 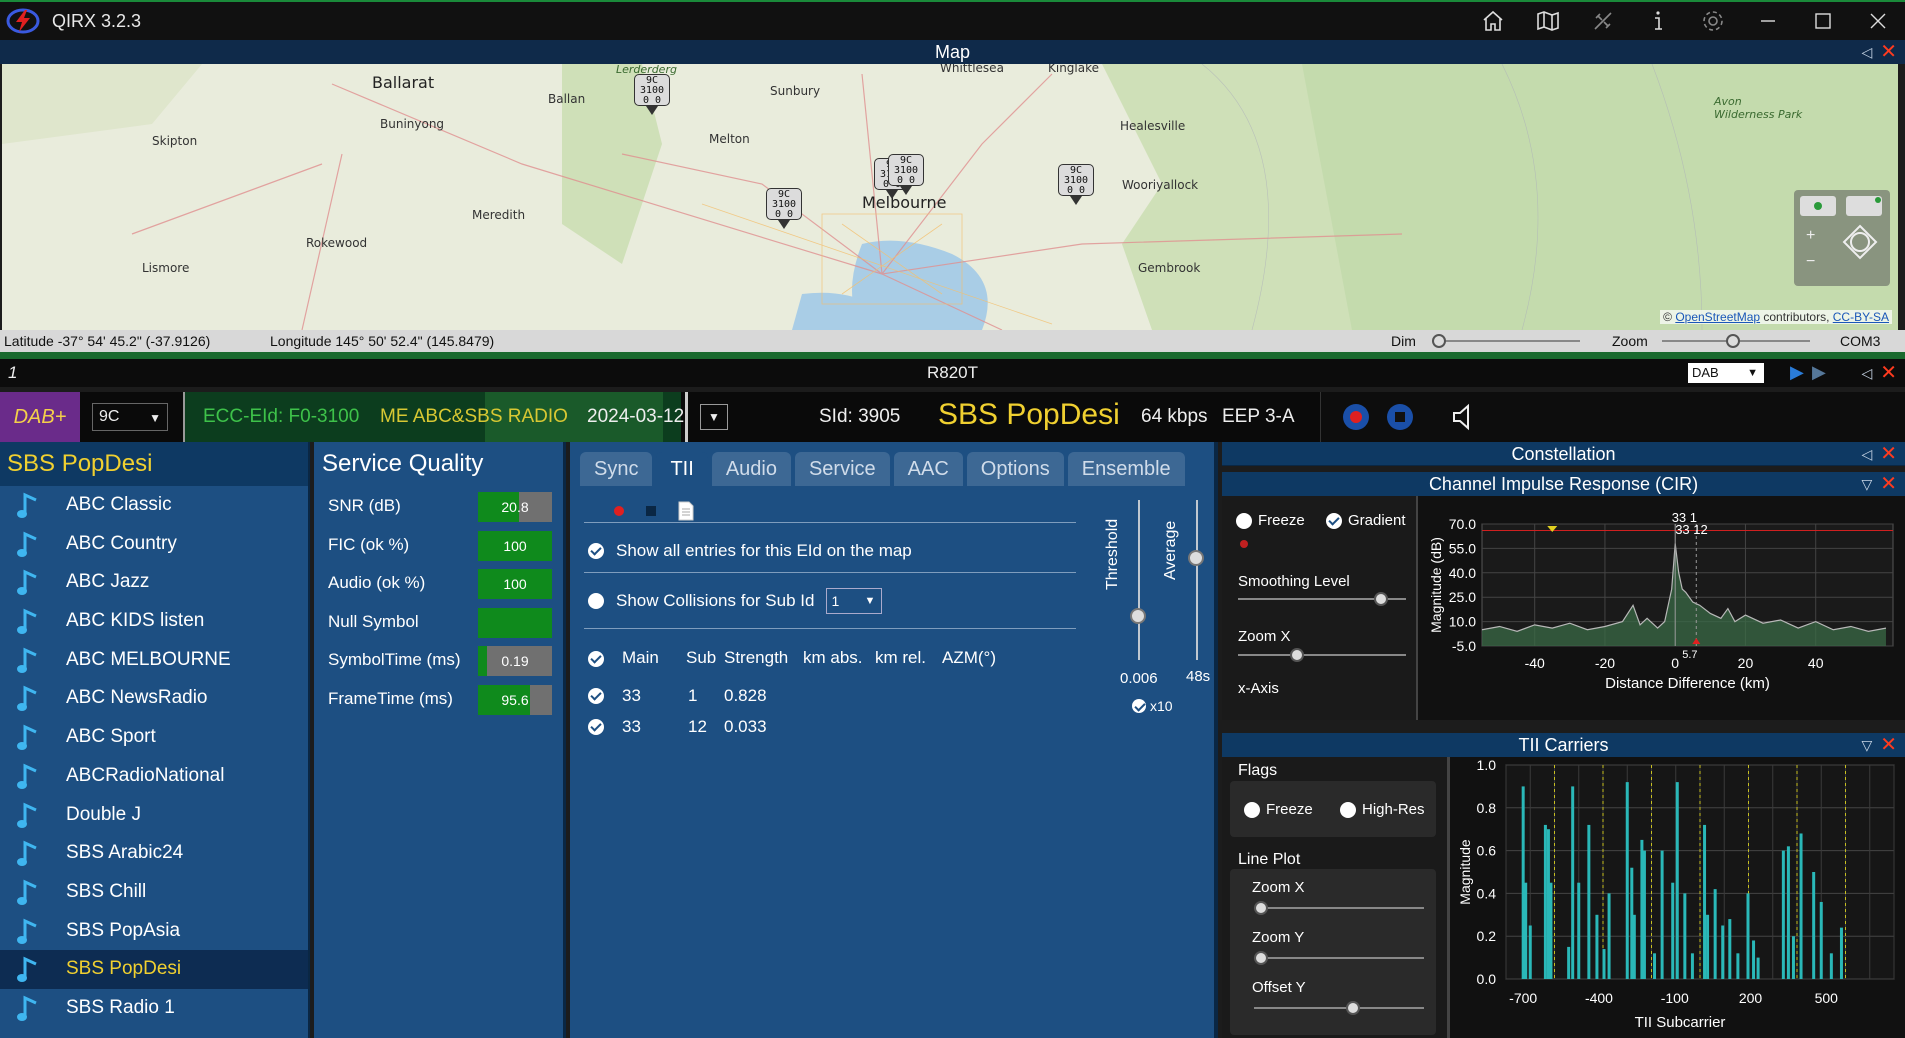 I want to click on close-icon, so click(x=1877, y=21).